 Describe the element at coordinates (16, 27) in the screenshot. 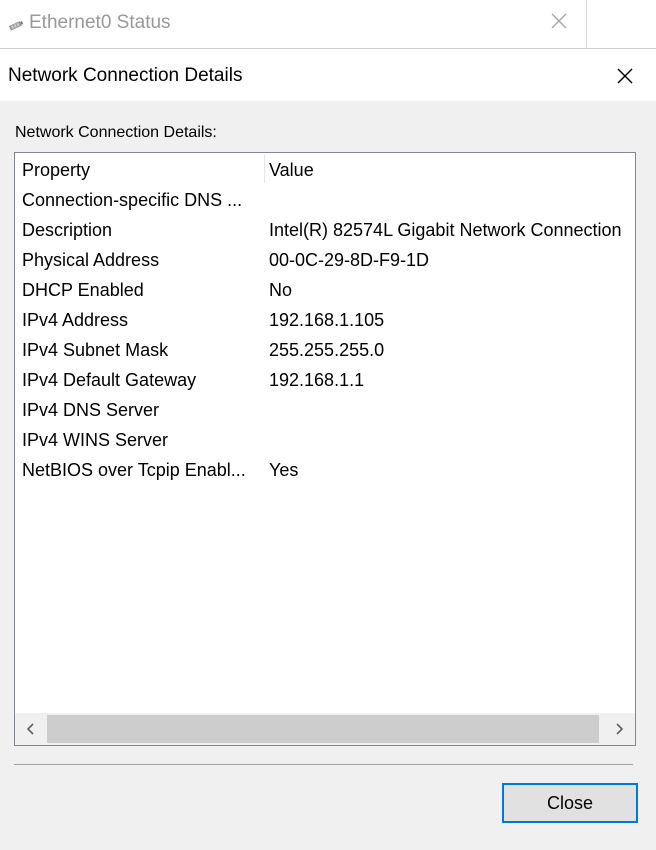

I see `network-adapter-icon` at that location.